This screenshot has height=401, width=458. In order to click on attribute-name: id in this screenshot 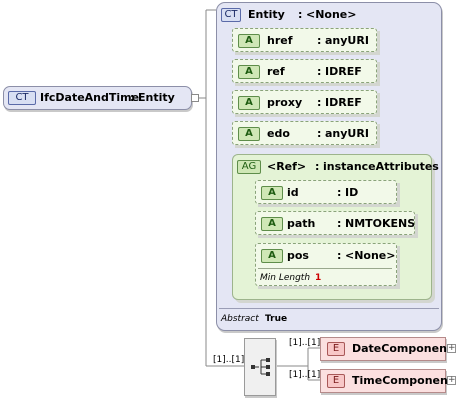, I will do `click(293, 192)`.